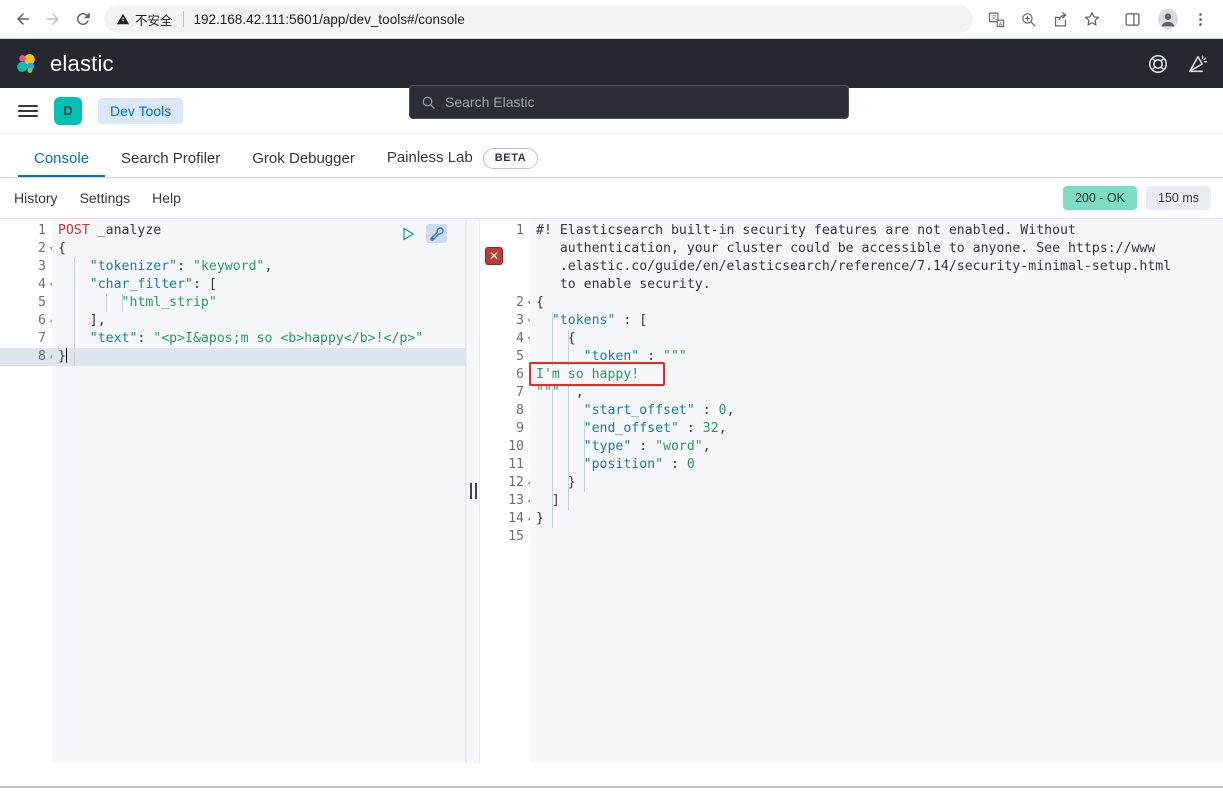 This screenshot has height=791, width=1223. I want to click on search-icon, so click(428, 102).